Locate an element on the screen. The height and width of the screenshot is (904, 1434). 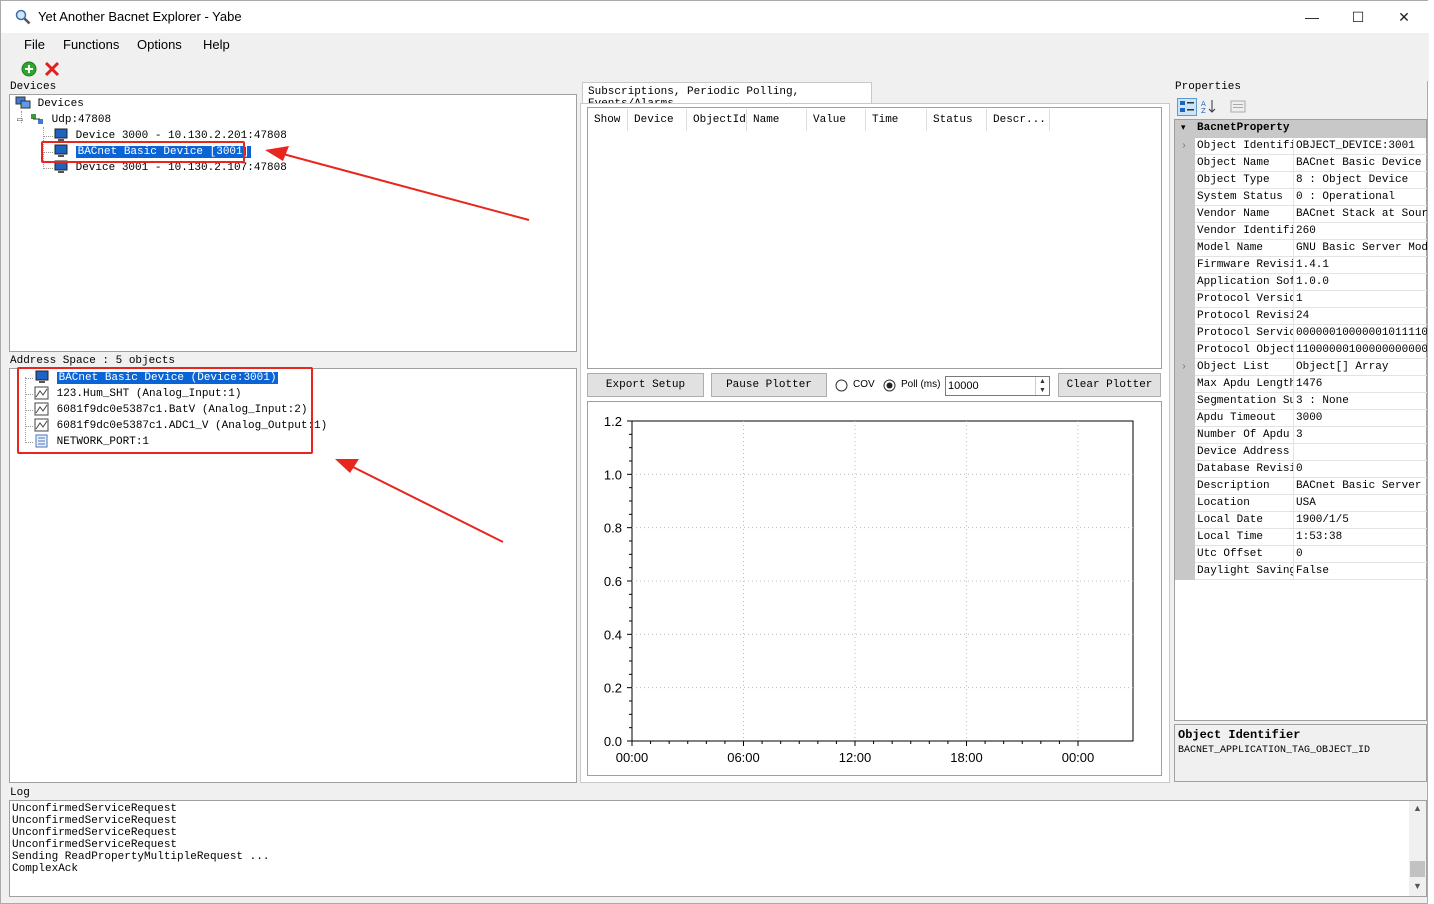
property-value: 1.4.1 is located at coordinates (1360, 265).